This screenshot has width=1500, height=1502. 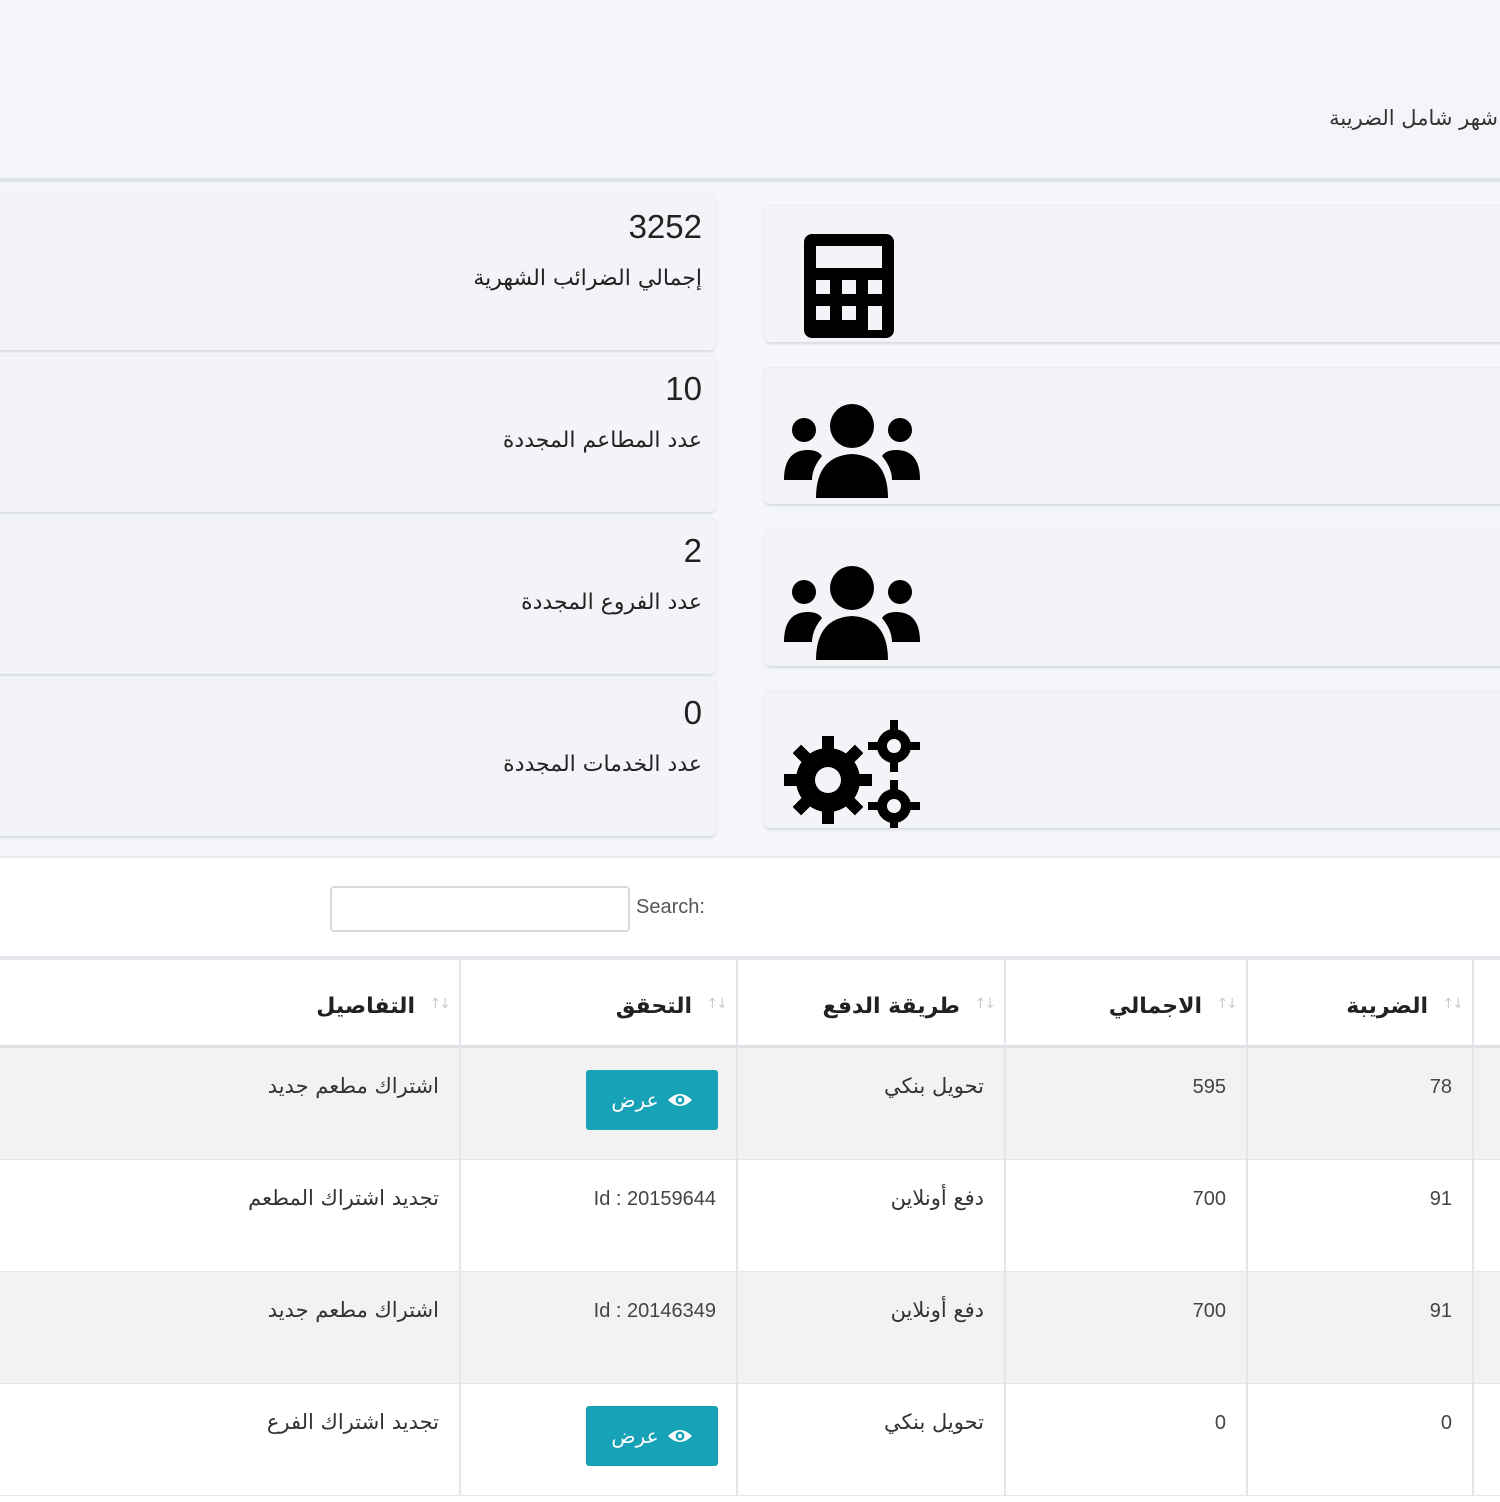 I want to click on stat-label: إجمالي الضرائب الشهرية, so click(x=587, y=278).